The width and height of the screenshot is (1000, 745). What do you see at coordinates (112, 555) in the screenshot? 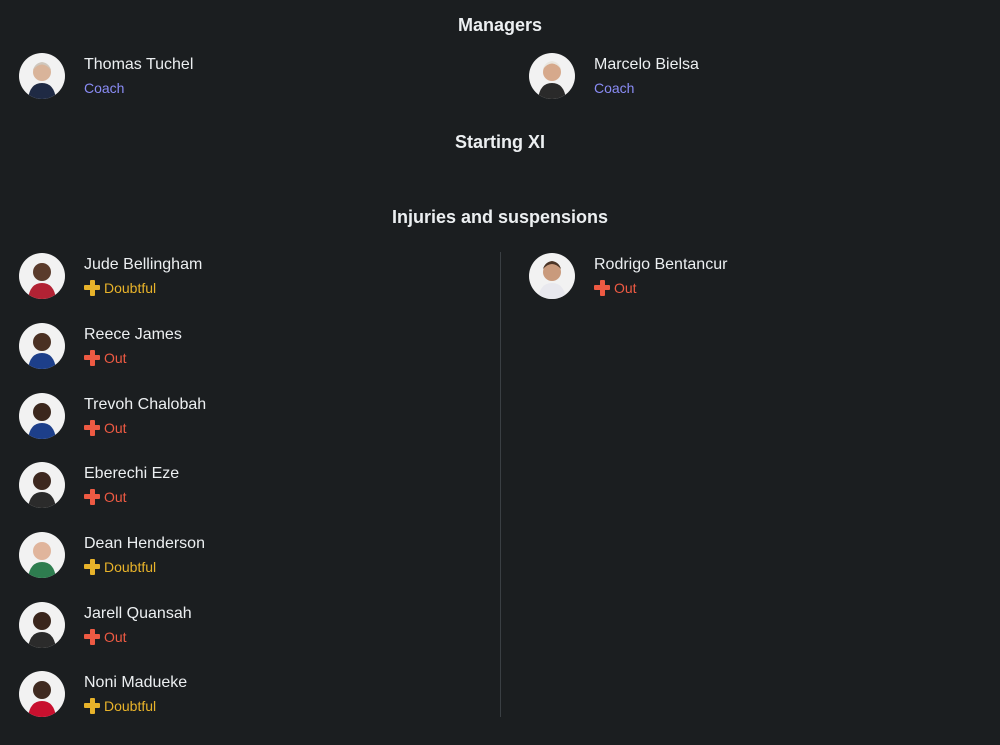
I see `injury-row: Dean Henderson Doubtful` at bounding box center [112, 555].